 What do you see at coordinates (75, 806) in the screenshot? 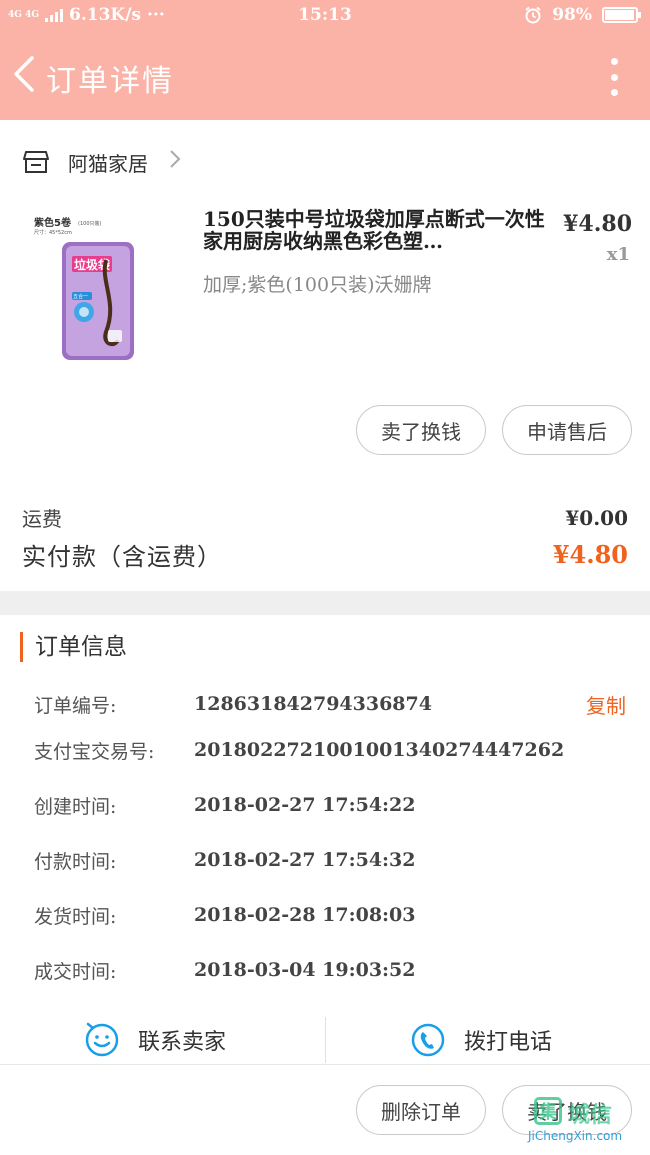
I see `info-label: 创建时间:` at bounding box center [75, 806].